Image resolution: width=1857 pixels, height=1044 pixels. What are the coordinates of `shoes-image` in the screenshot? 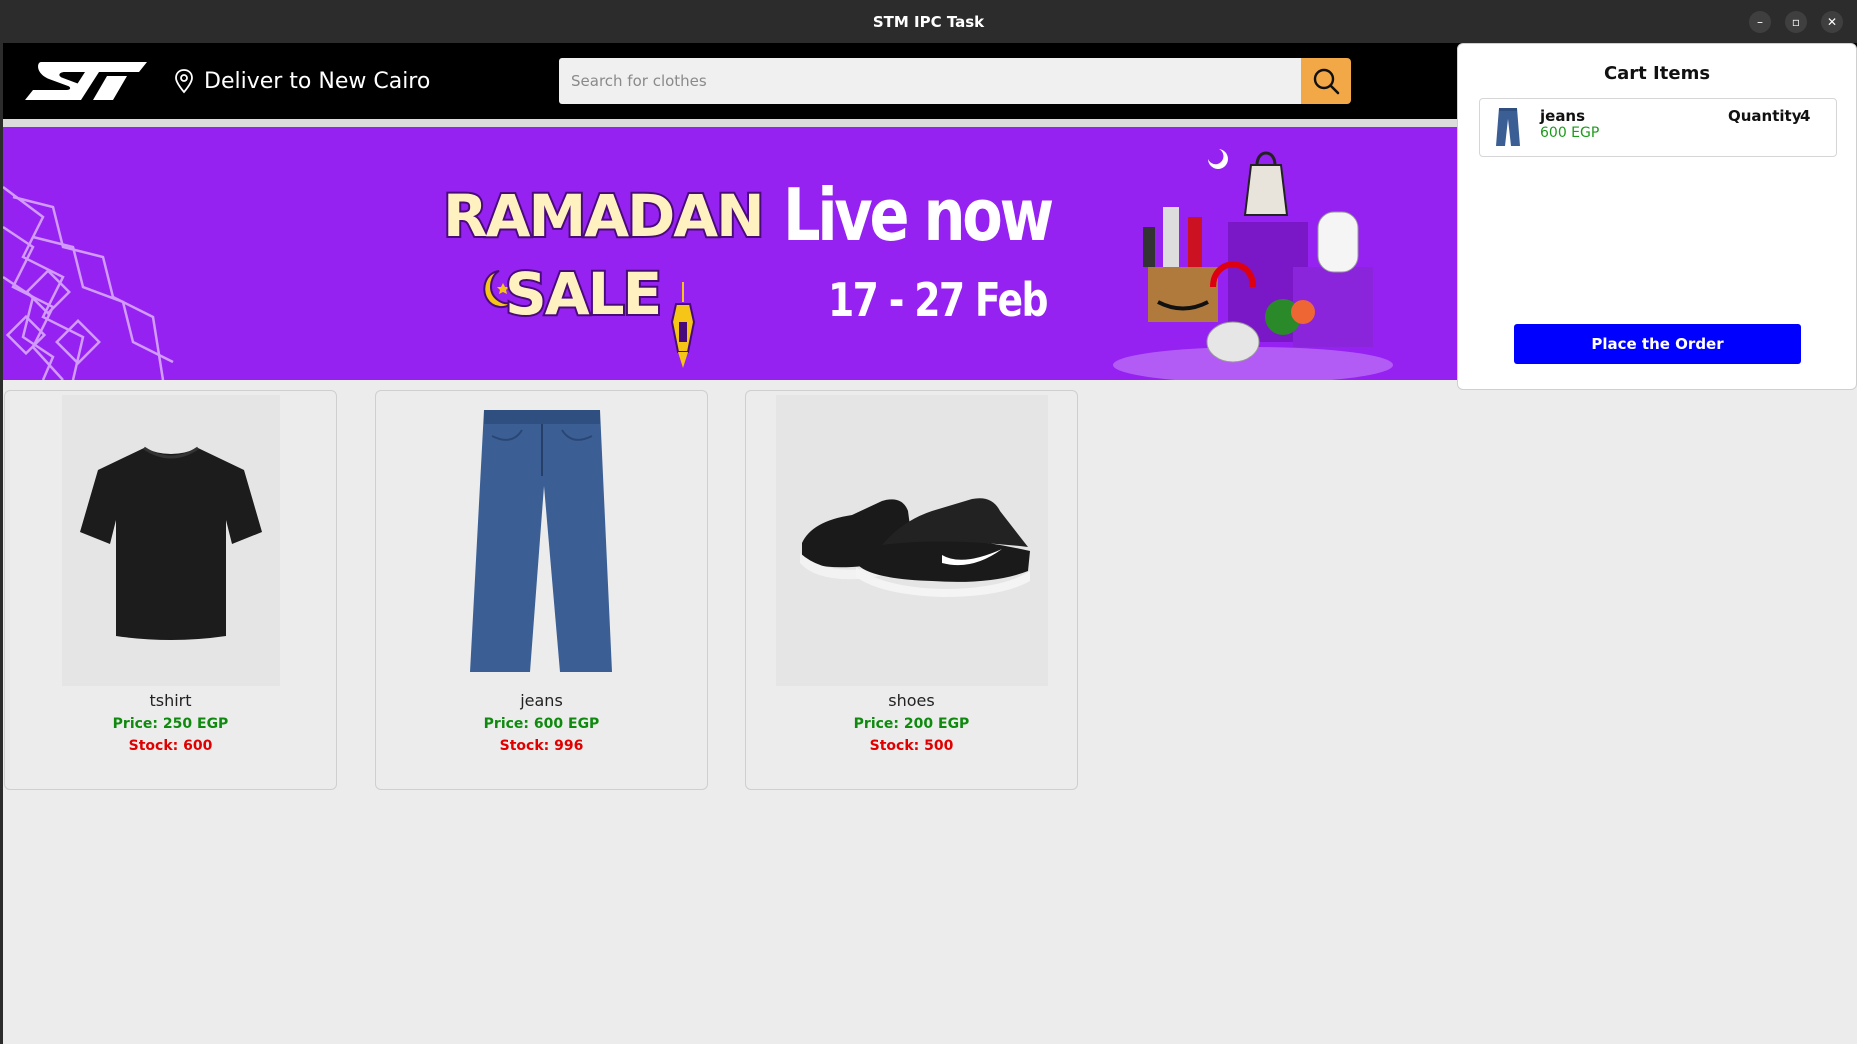 It's located at (911, 540).